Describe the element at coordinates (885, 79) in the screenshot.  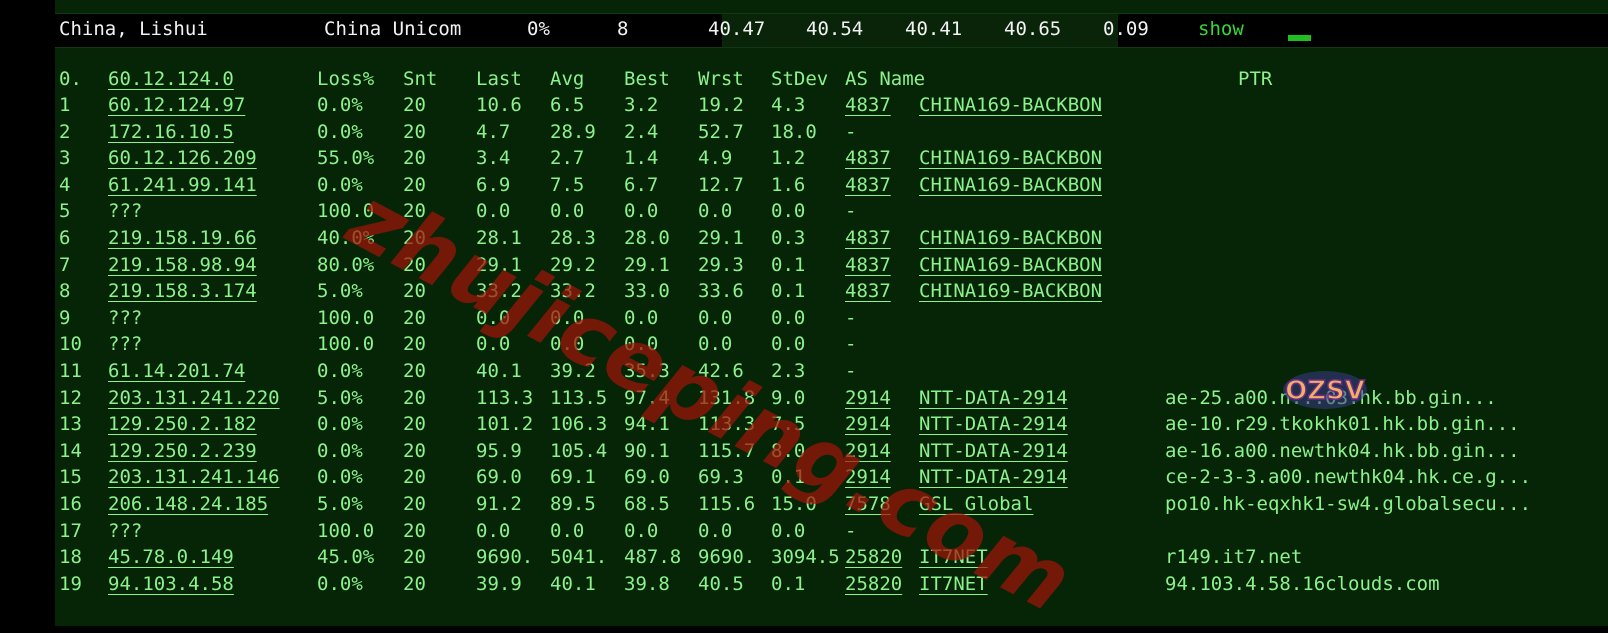
I see `header-as-name: AS Name` at that location.